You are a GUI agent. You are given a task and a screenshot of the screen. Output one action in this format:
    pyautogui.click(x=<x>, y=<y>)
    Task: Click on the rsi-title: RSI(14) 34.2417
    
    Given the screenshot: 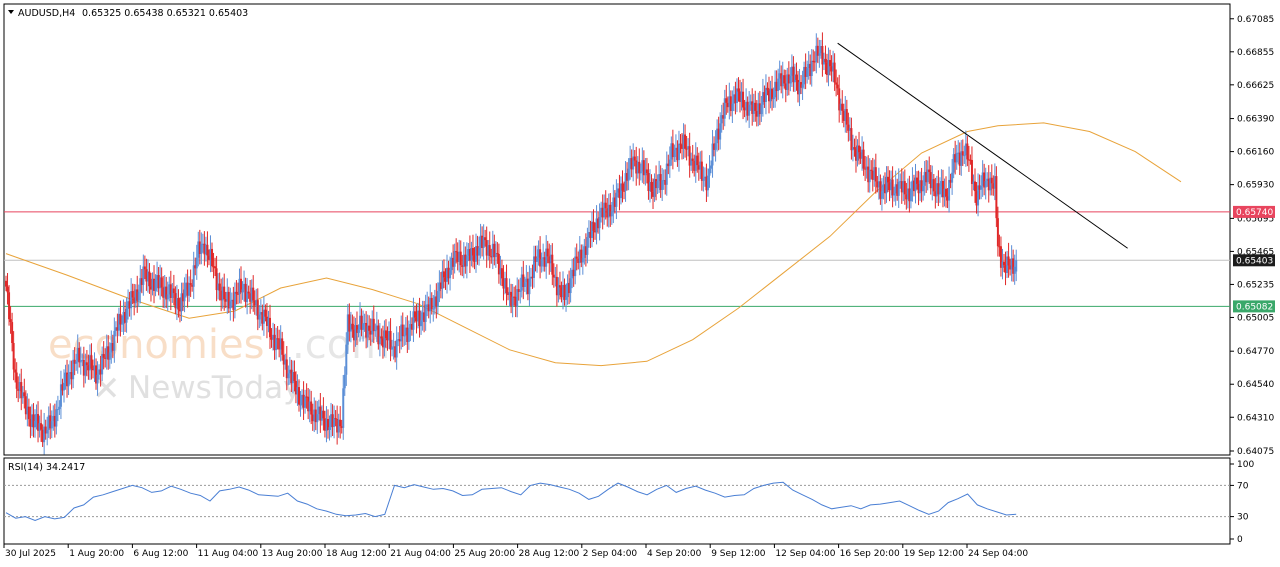 What is the action you would take?
    pyautogui.click(x=46, y=467)
    